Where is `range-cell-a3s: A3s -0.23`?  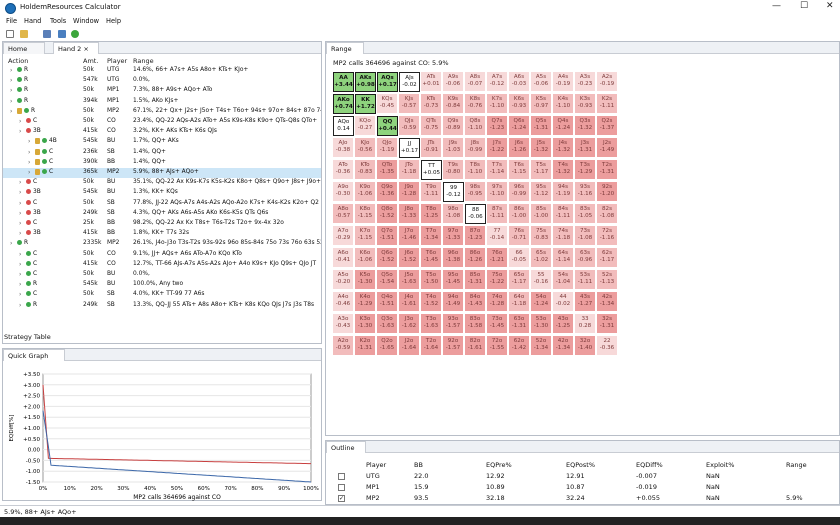 range-cell-a3s: A3s -0.23 is located at coordinates (585, 82).